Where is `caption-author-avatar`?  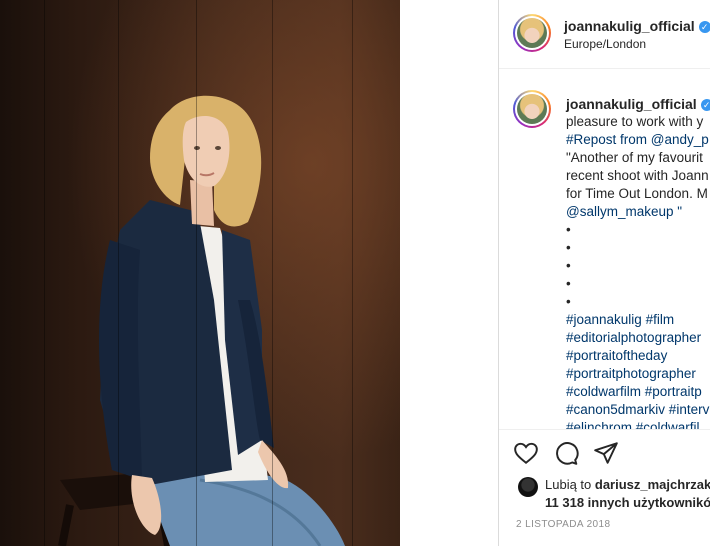
caption-author-avatar is located at coordinates (532, 109).